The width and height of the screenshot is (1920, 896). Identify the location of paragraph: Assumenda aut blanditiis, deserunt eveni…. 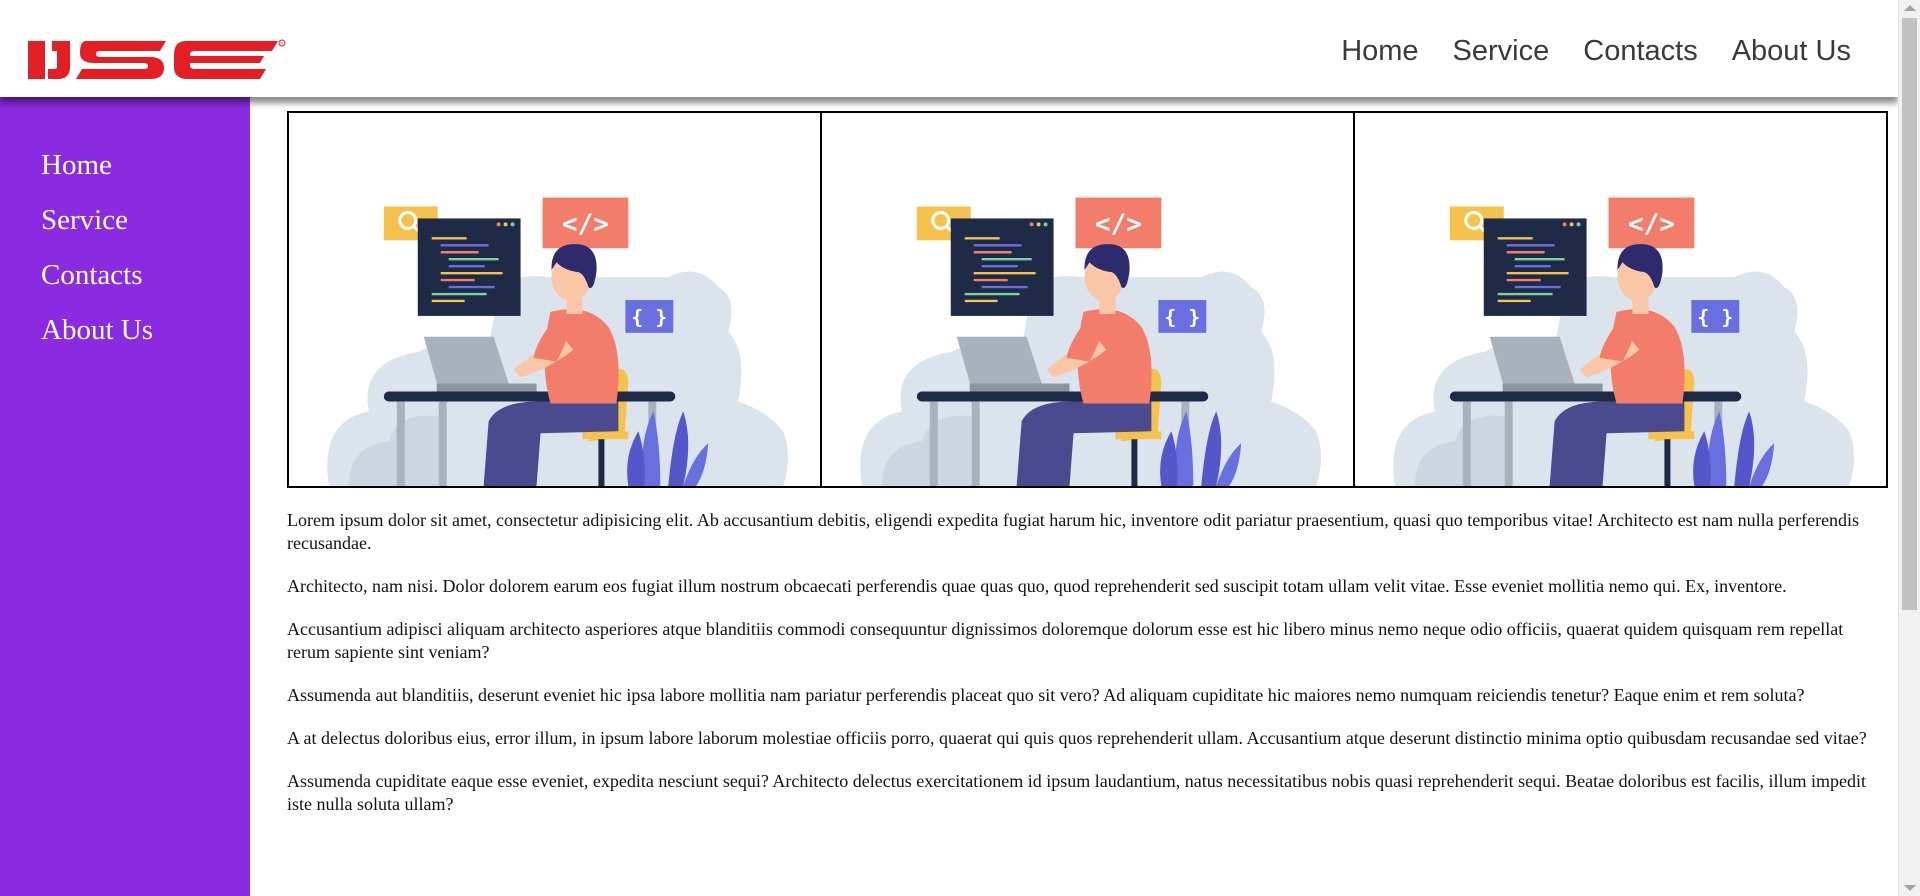
(1046, 695).